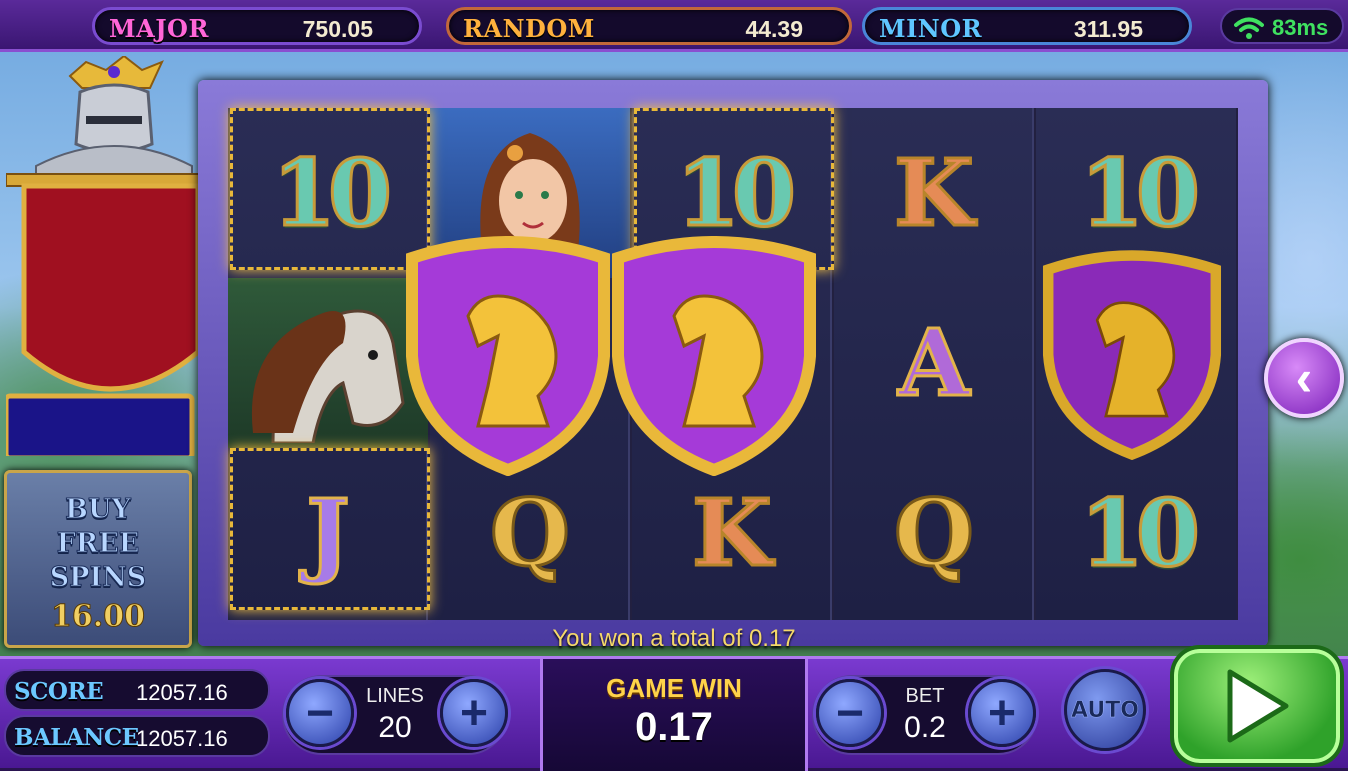  I want to click on auto-spin-button: AUTO, so click(1105, 710).